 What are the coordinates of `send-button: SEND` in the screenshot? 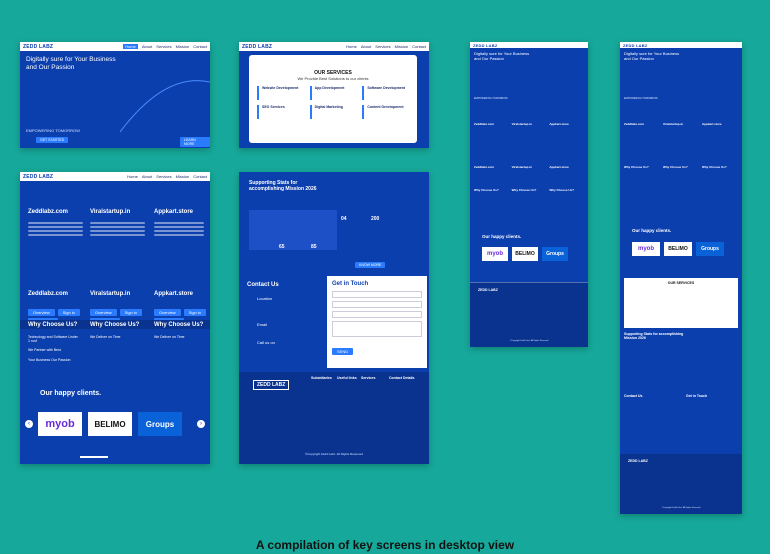 It's located at (343, 351).